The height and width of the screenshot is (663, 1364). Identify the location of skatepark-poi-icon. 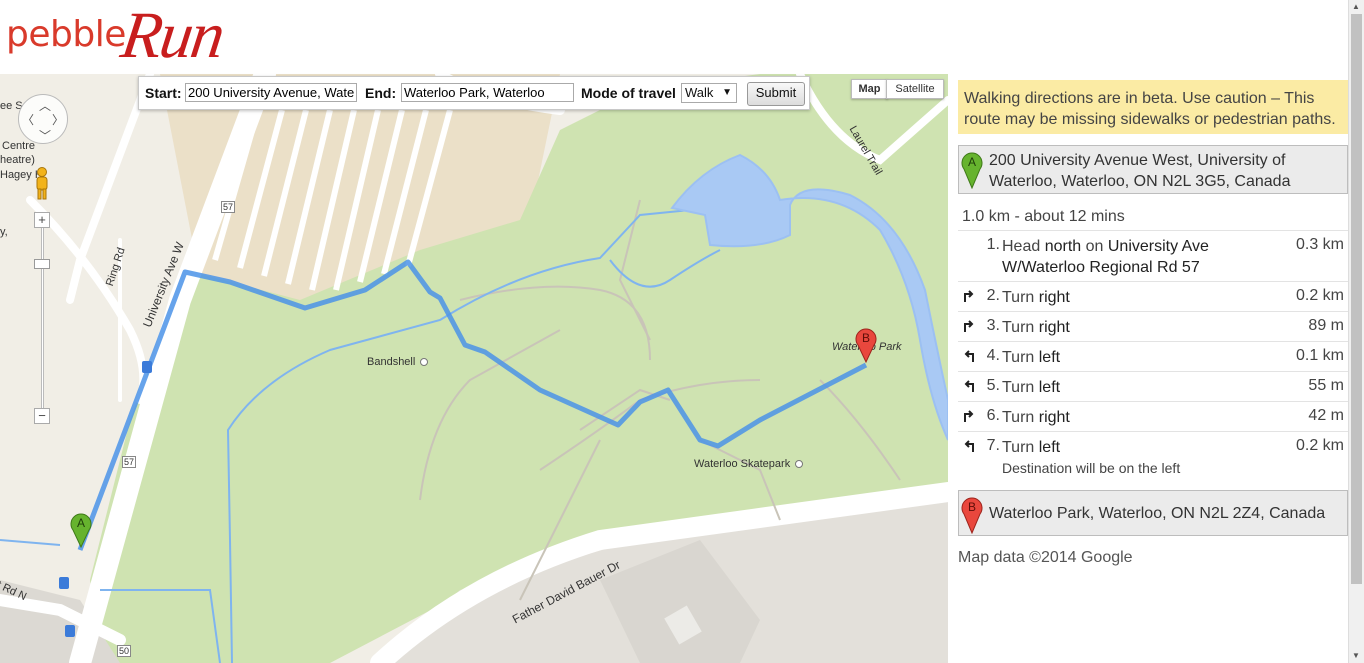
(799, 464).